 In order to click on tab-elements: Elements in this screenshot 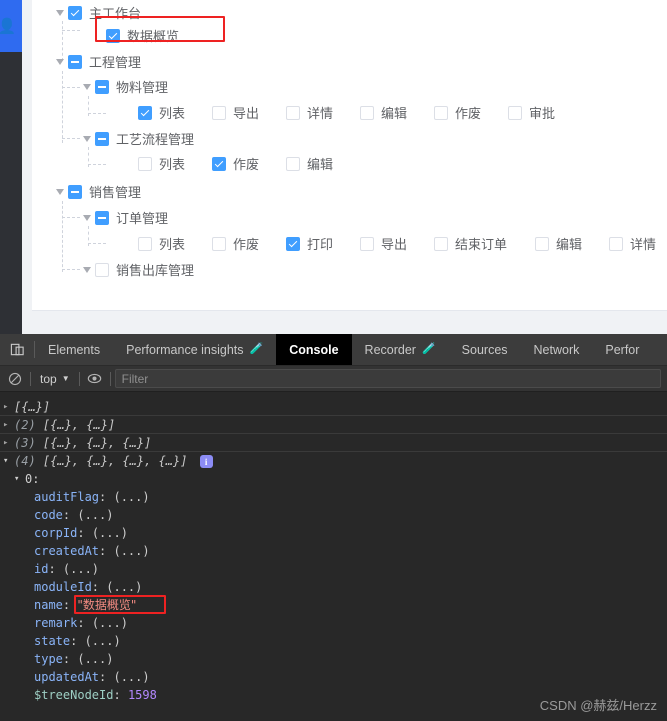, I will do `click(74, 349)`.